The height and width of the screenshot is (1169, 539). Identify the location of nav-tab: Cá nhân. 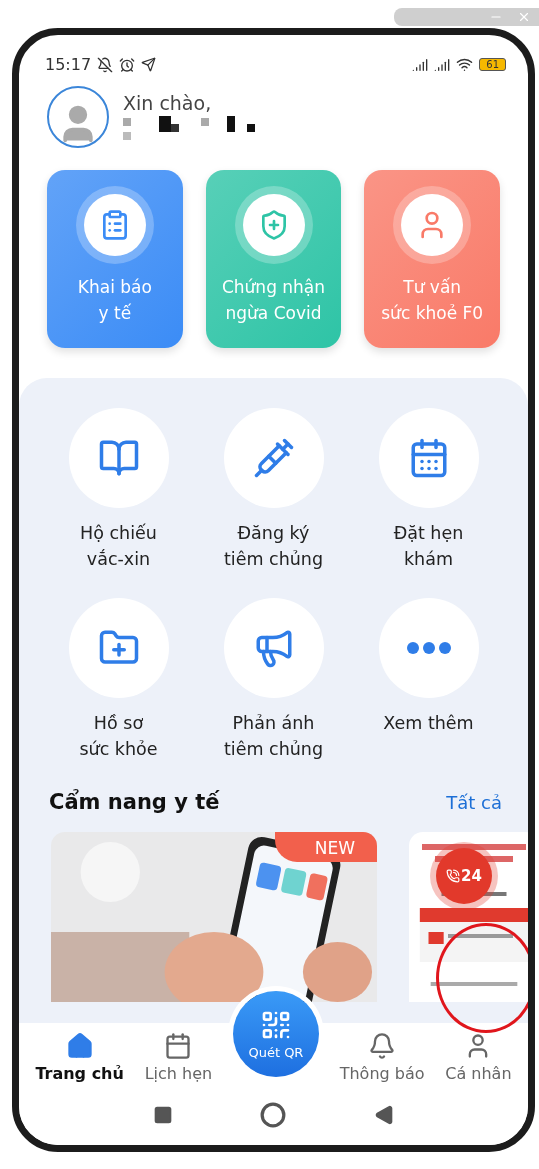
(478, 1057).